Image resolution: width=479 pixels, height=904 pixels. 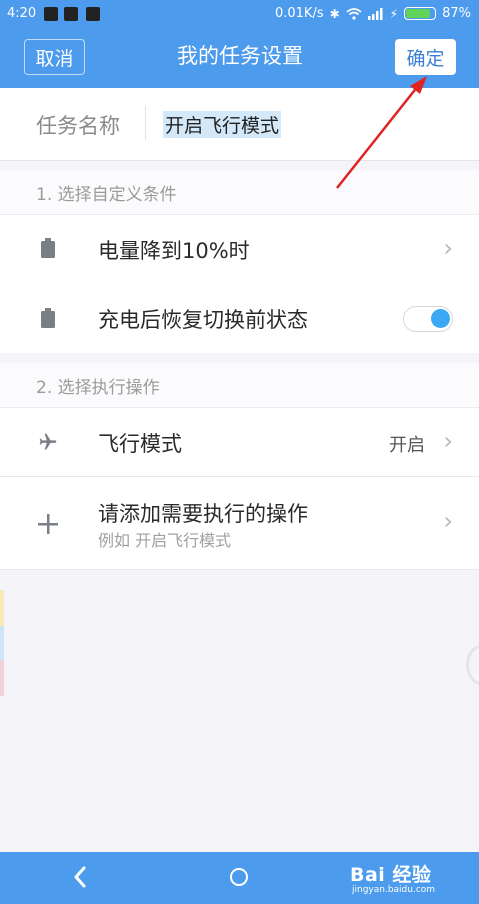 What do you see at coordinates (407, 445) in the screenshot?
I see `action-value: 开启` at bounding box center [407, 445].